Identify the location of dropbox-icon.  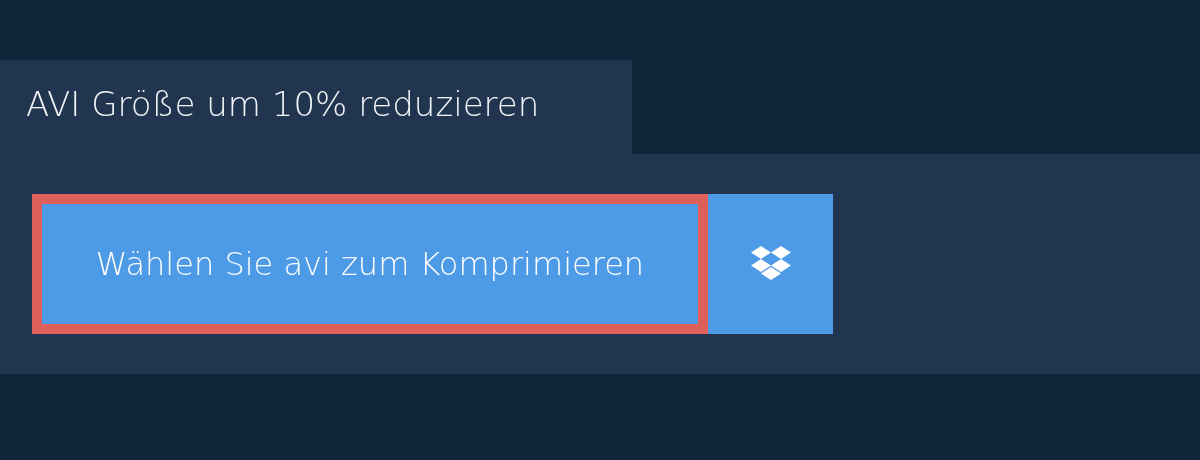
(770, 264).